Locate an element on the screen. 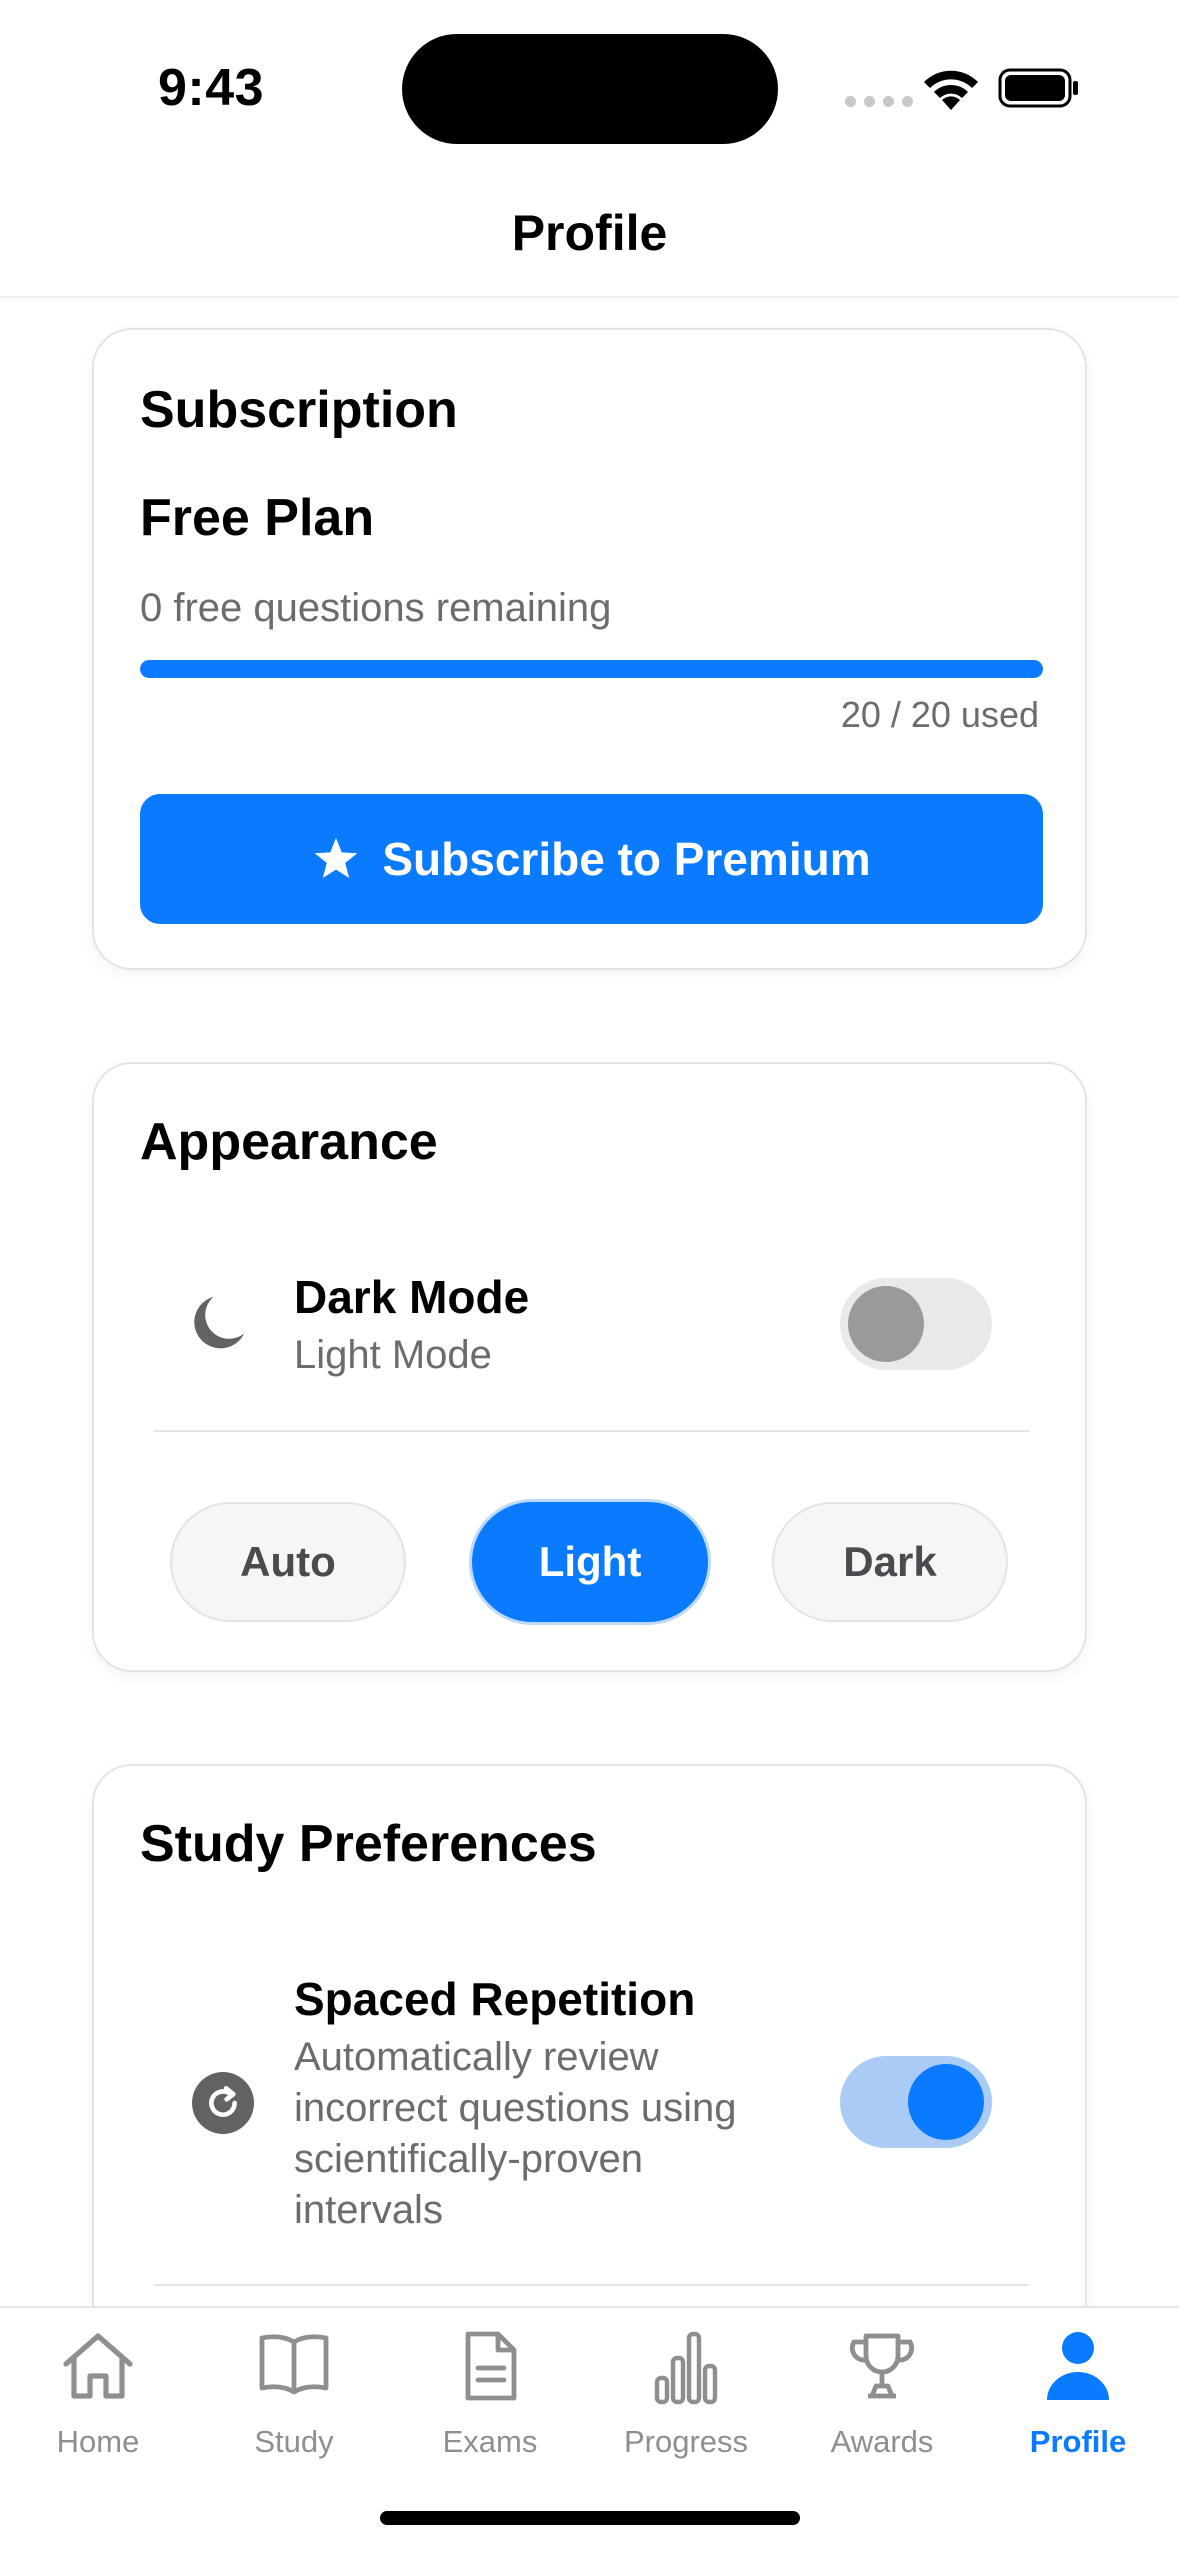 The width and height of the screenshot is (1179, 2556). tab-home: Home is located at coordinates (98, 2388).